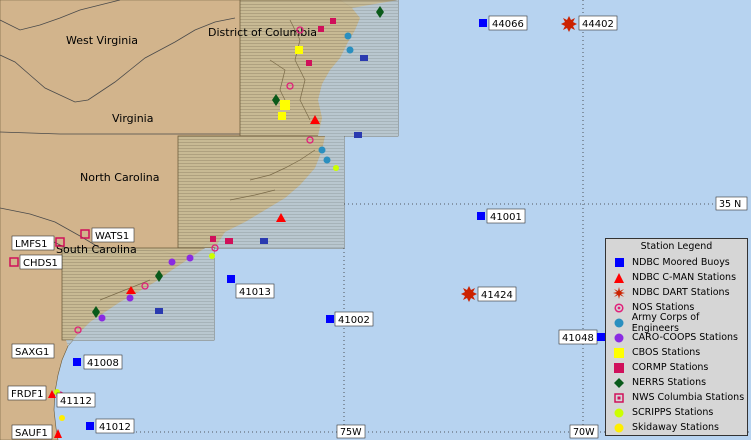 The height and width of the screenshot is (440, 751). I want to click on legend-item-label: CARO-COOPS Stations, so click(685, 337).